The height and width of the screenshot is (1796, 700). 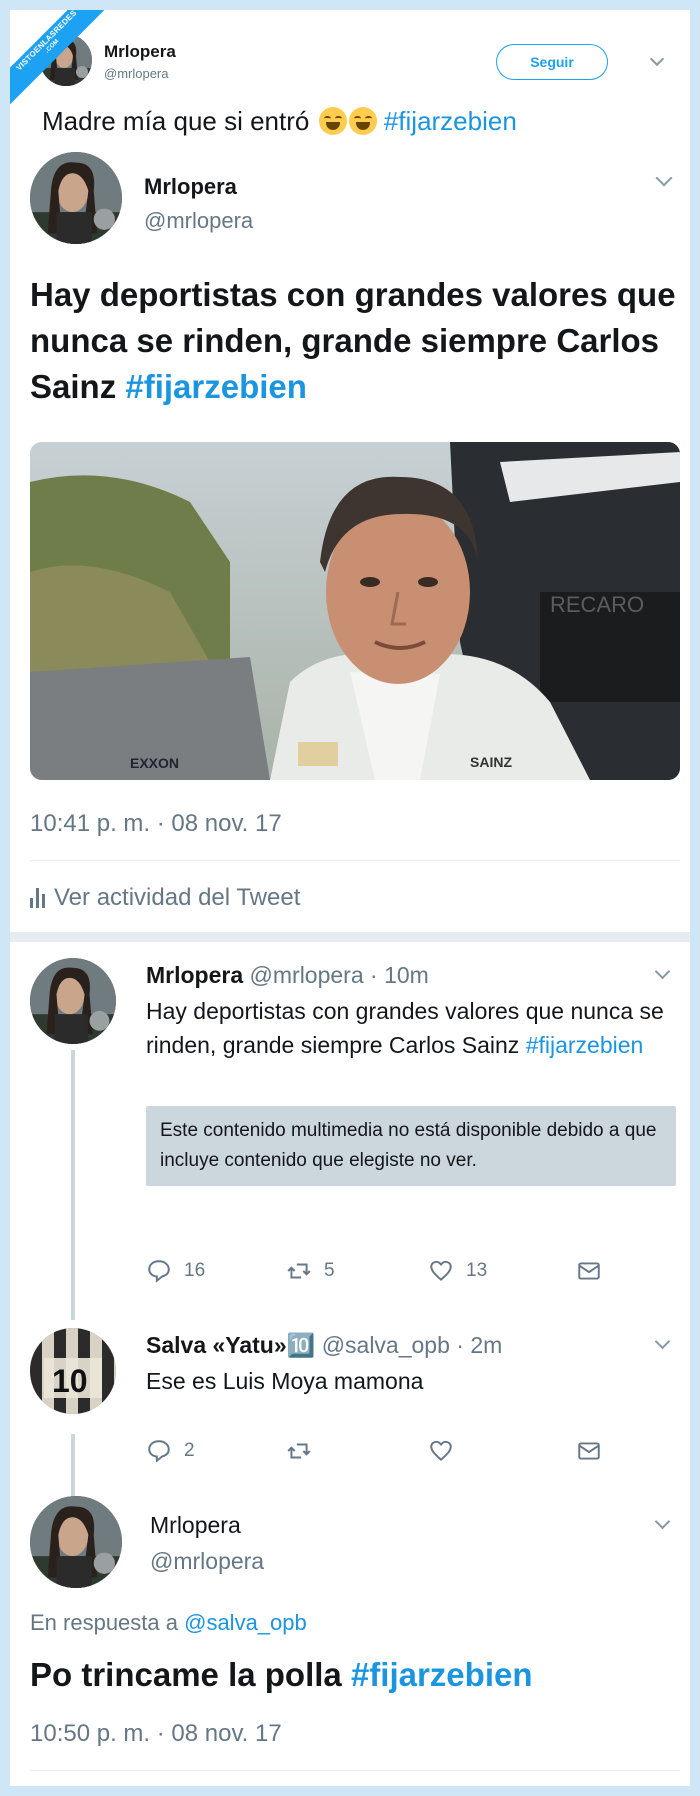 I want to click on retweet-button: 5, so click(x=310, y=1271).